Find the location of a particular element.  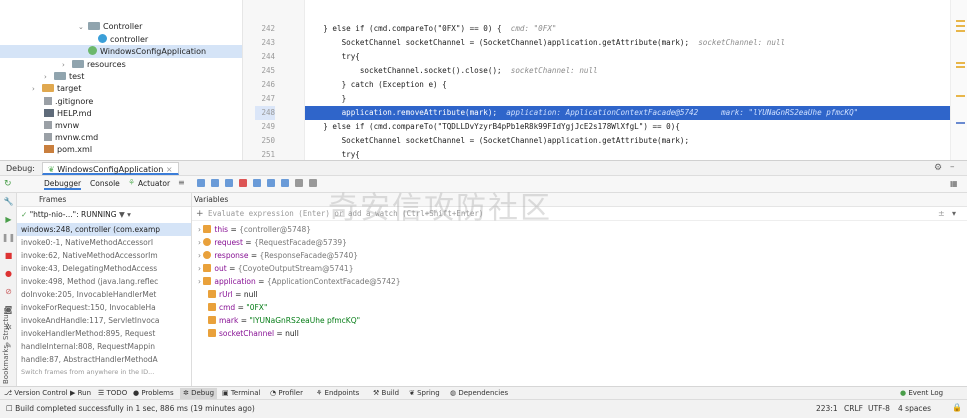

frame-item: invokeForRequest:150, InvocableHa is located at coordinates (104, 307).